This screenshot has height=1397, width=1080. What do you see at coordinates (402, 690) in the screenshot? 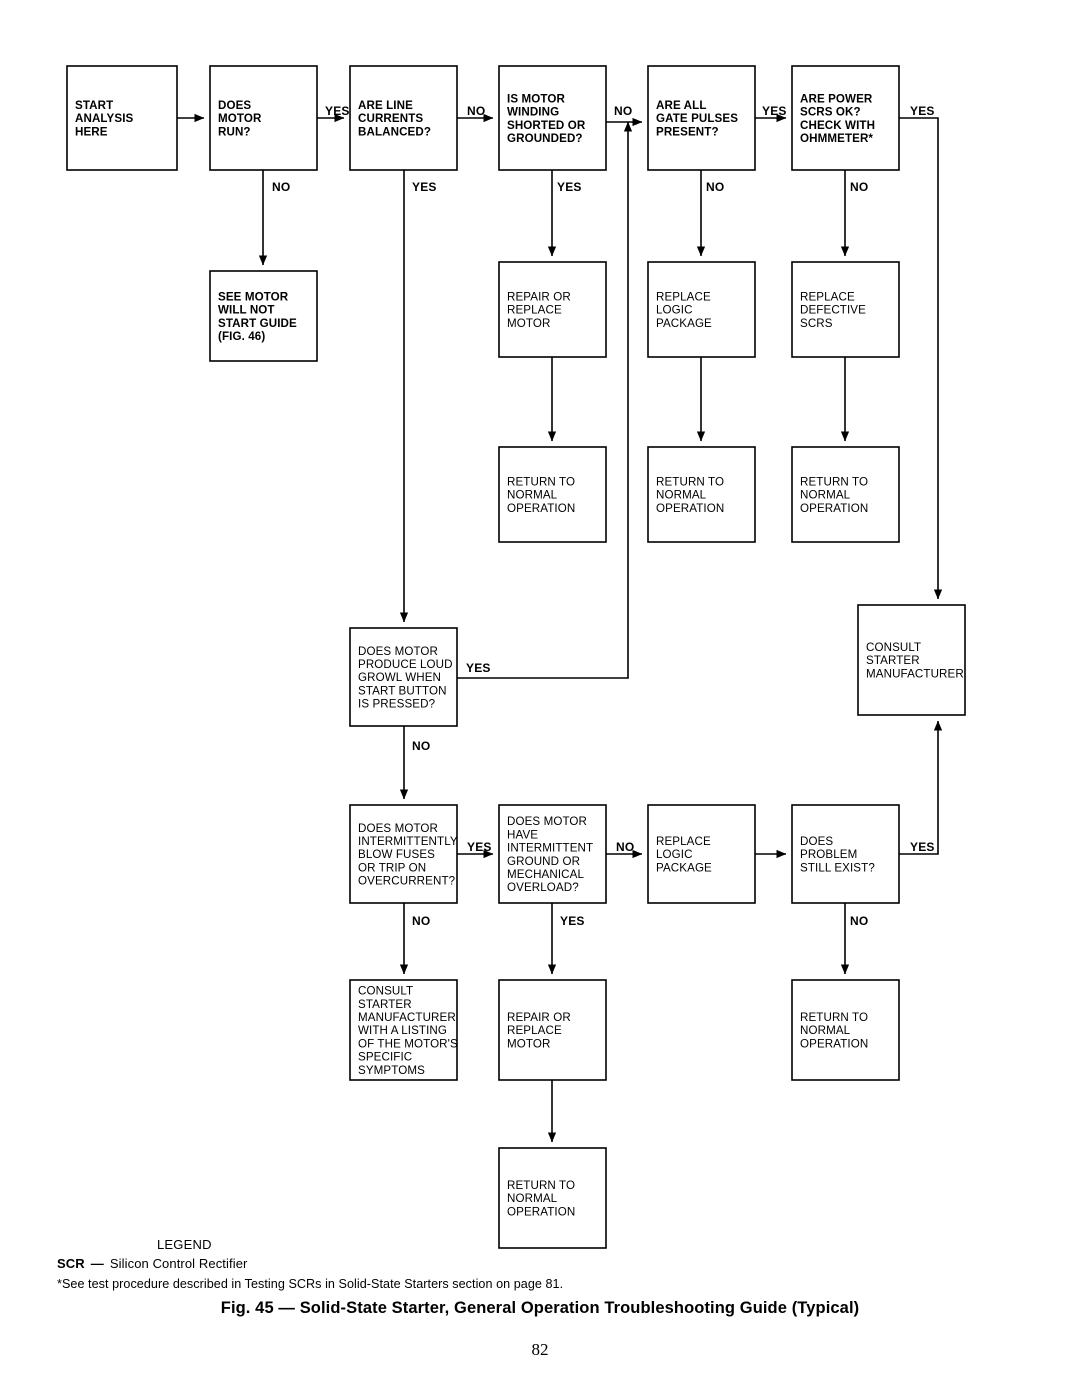
I see `node-text-growl-line-3: START BUTTON` at bounding box center [402, 690].